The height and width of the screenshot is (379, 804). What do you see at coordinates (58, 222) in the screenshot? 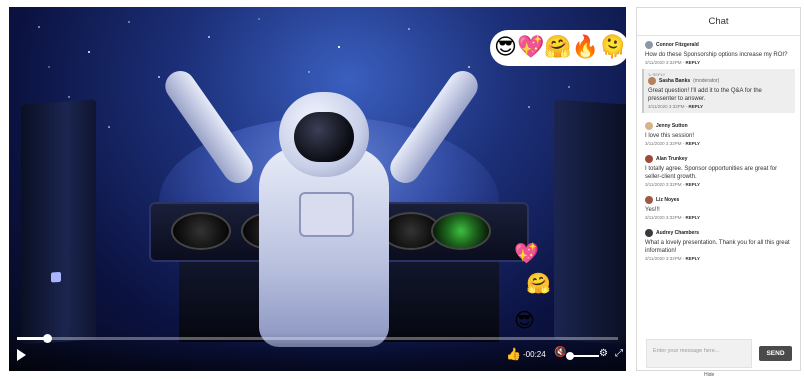
I see `left-speaker` at bounding box center [58, 222].